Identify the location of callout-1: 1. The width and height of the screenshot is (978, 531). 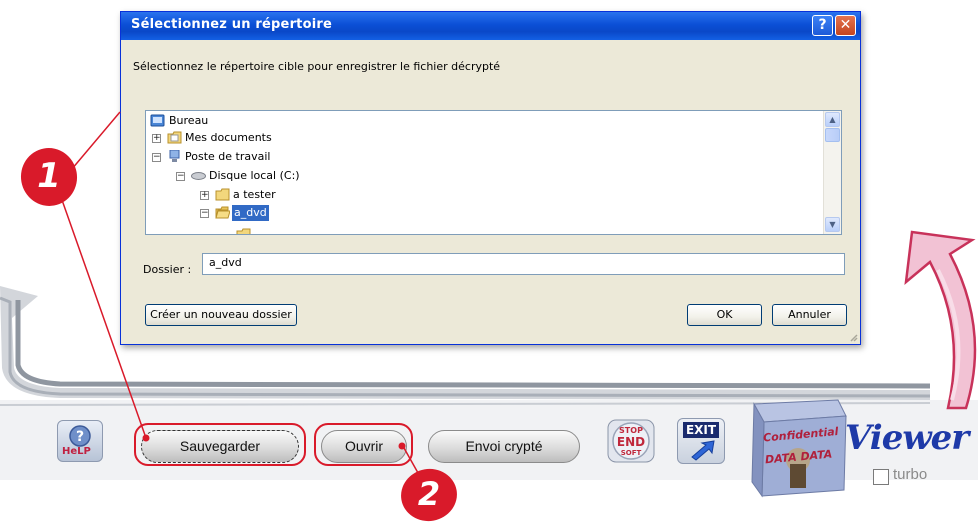
(49, 177).